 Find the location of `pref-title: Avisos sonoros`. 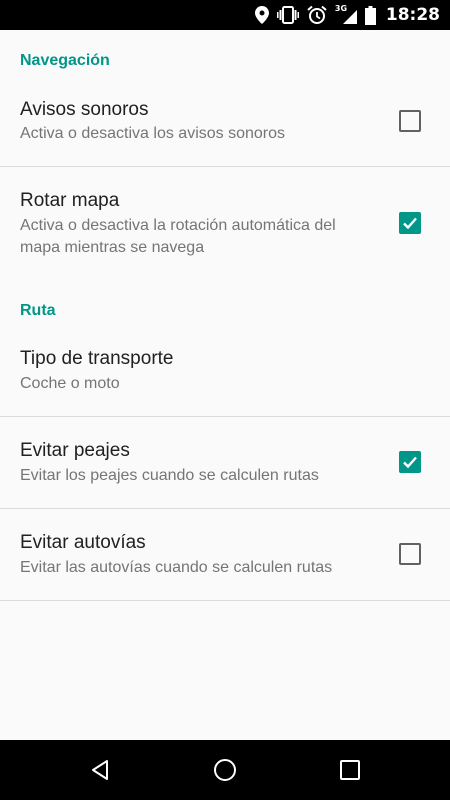

pref-title: Avisos sonoros is located at coordinates (84, 109).